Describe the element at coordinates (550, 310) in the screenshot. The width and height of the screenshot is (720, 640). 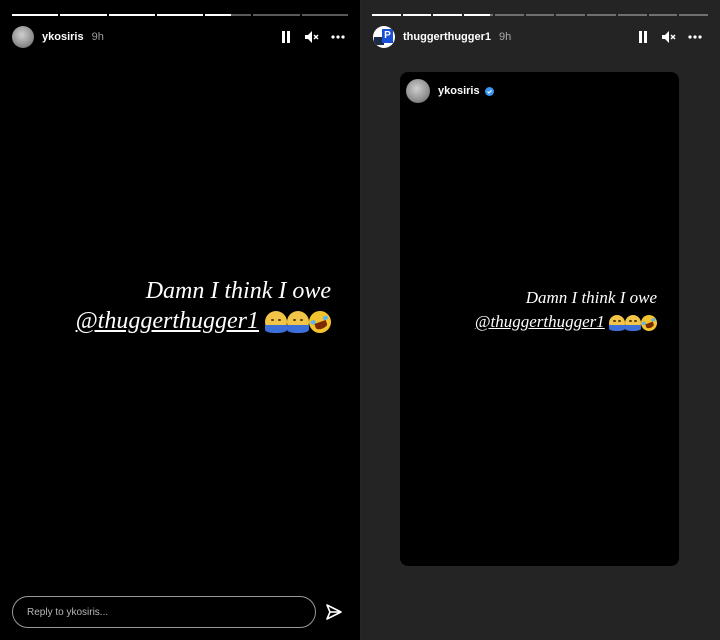
I see `shared-post-caption: Damn I think I owe @thuggerthugger1` at that location.